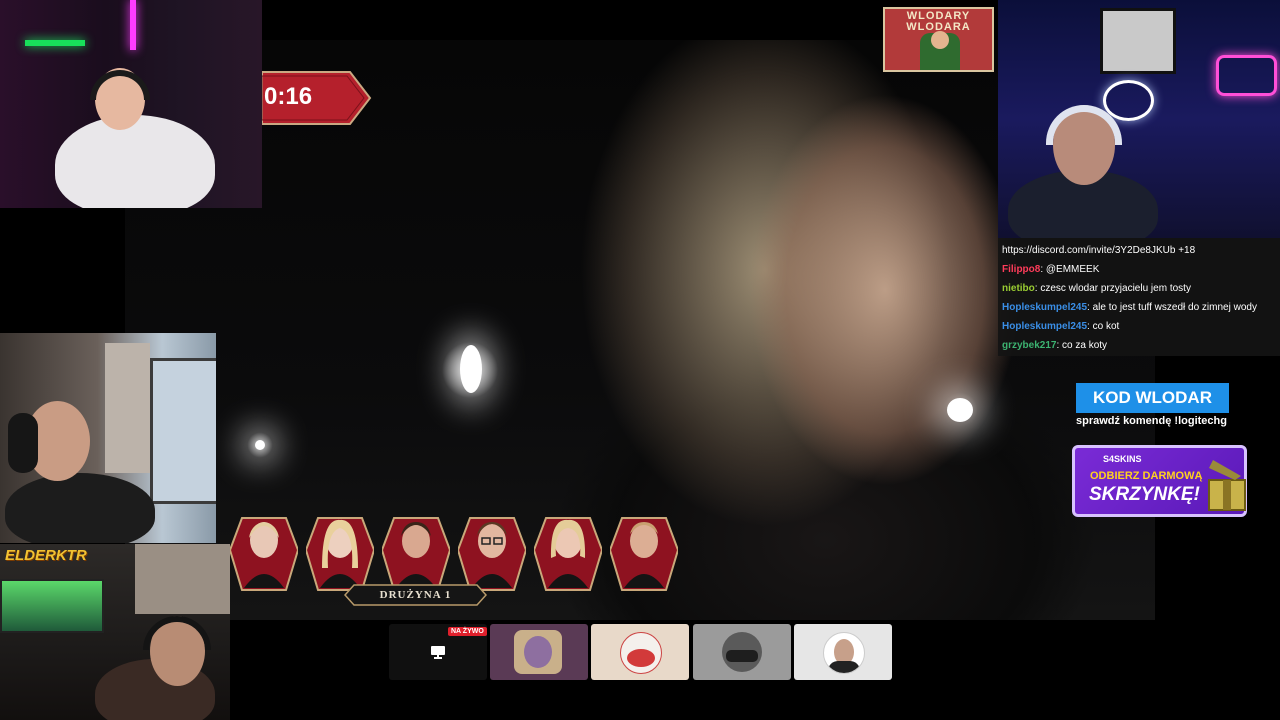  I want to click on gift-box-icon, so click(1229, 484).